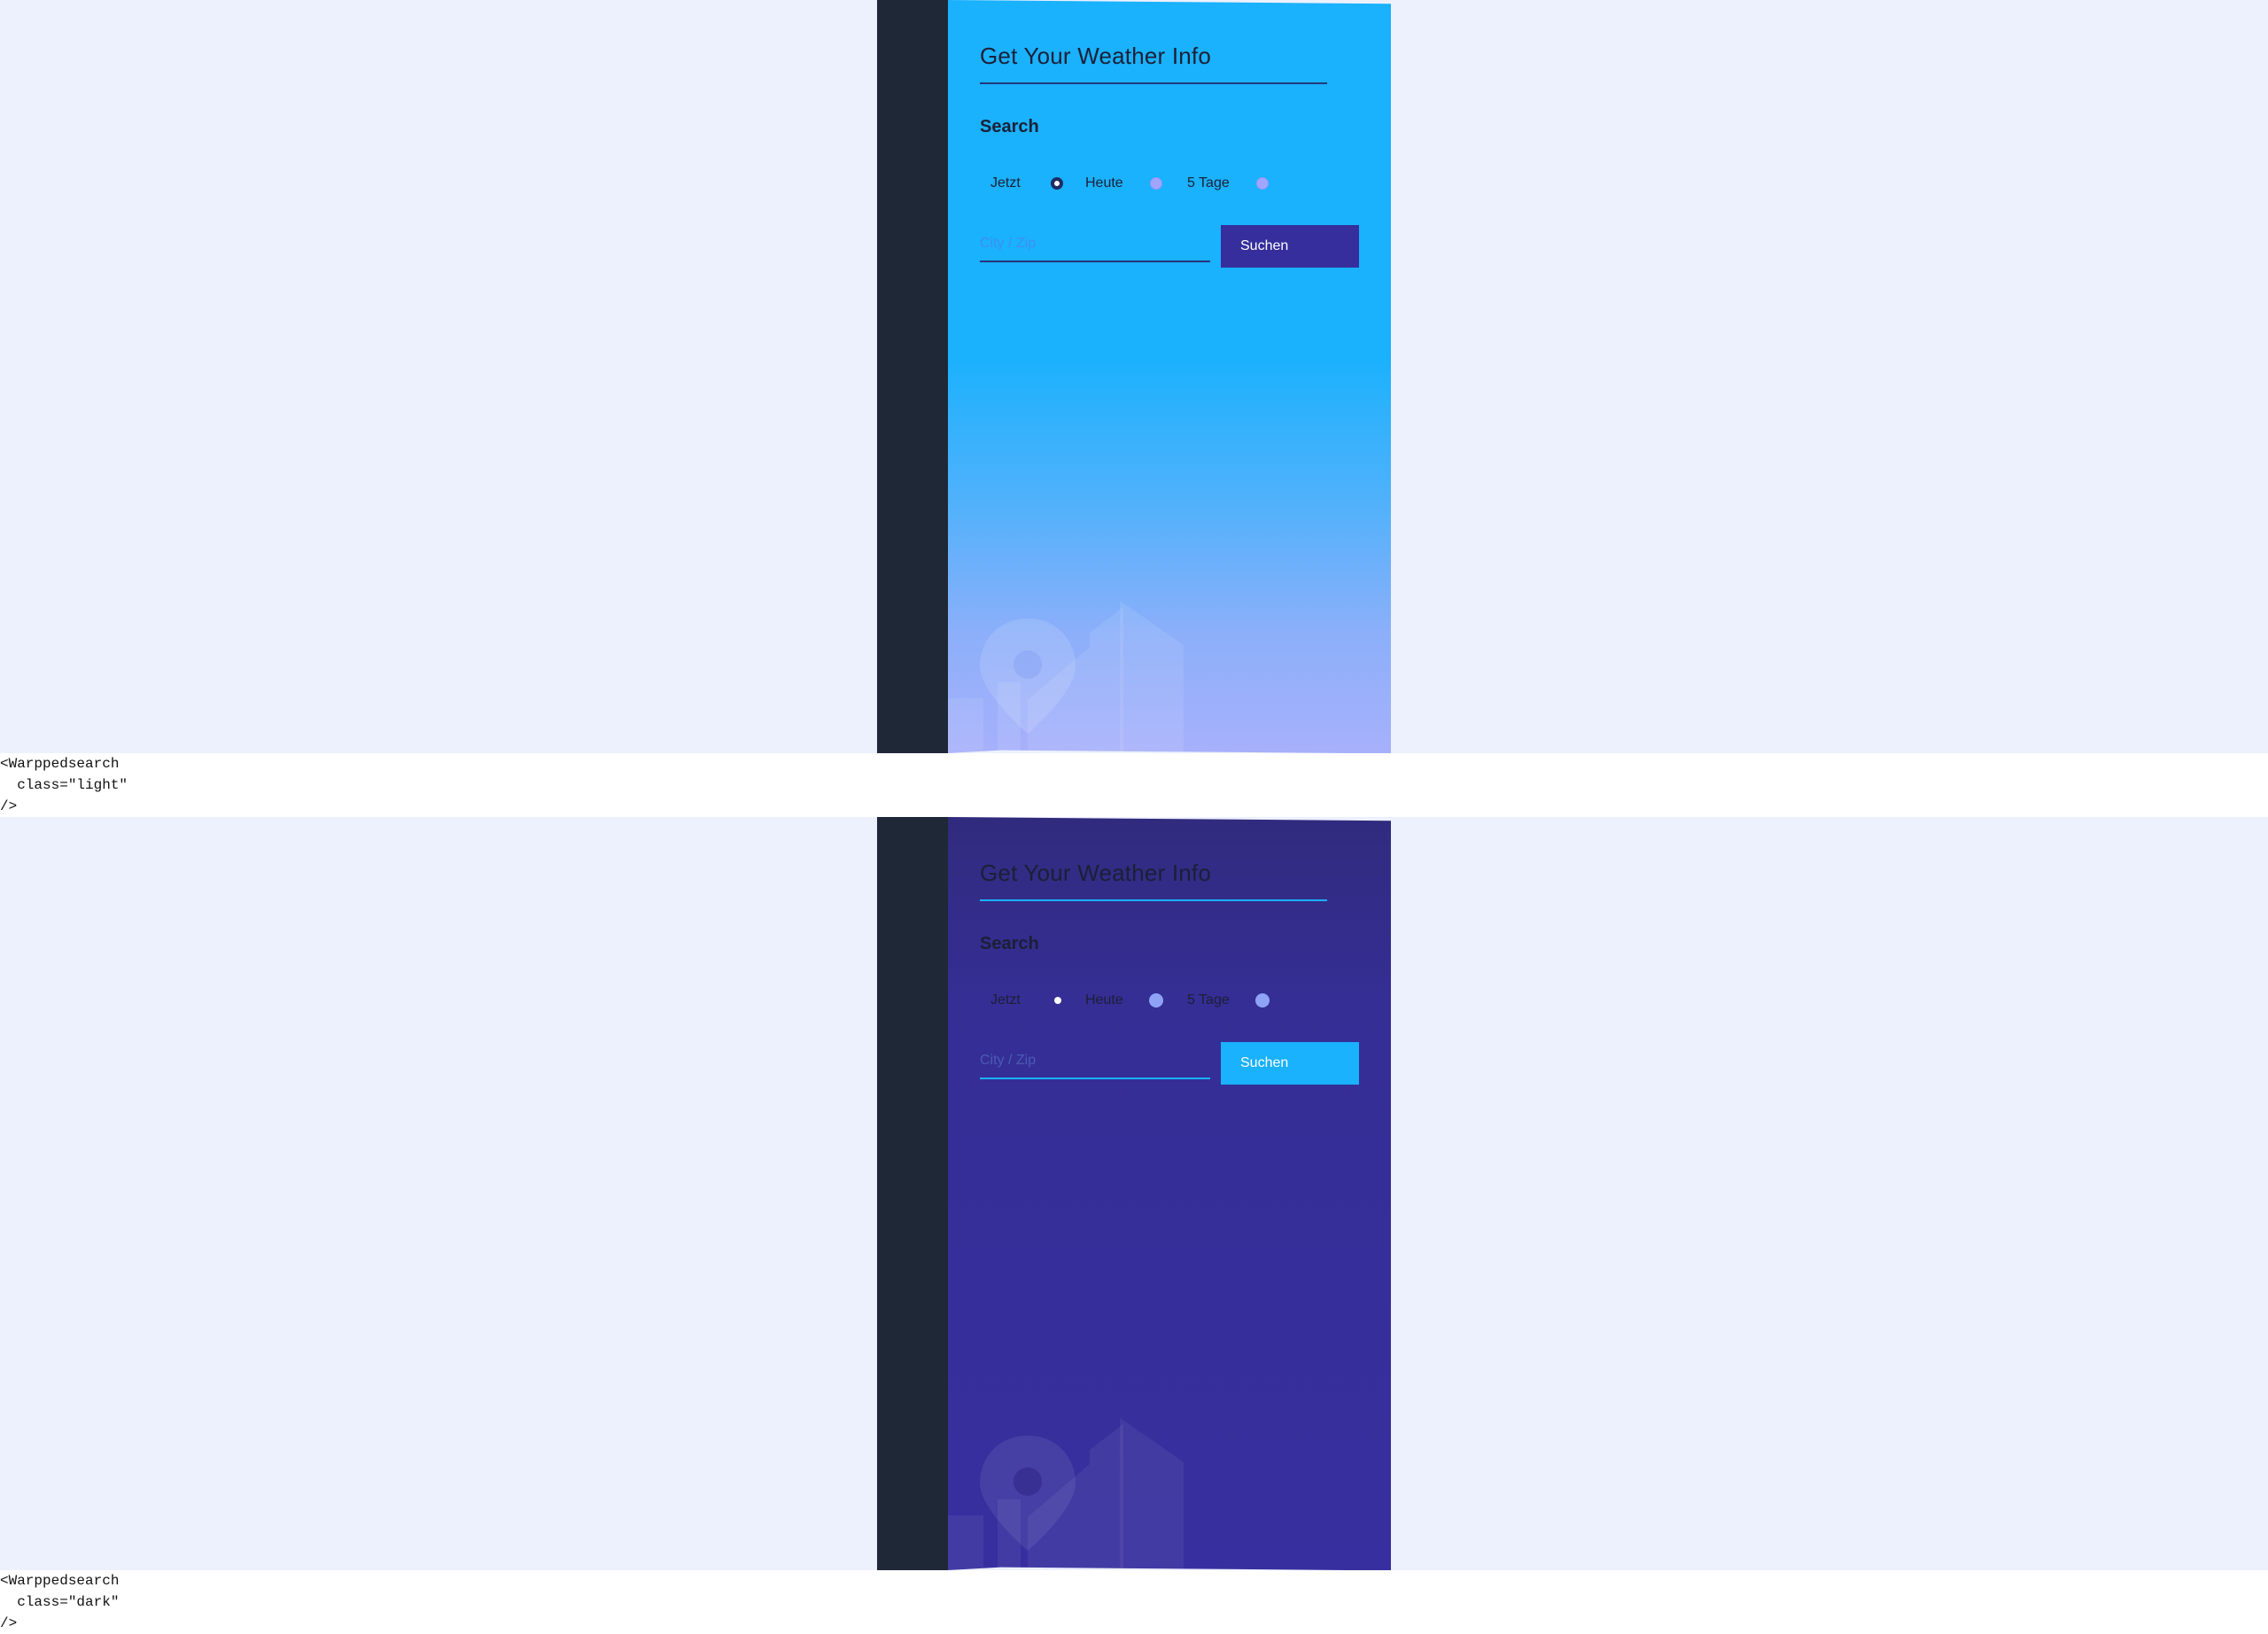 The image size is (2268, 1634). Describe the element at coordinates (64, 785) in the screenshot. I see `code-snippet-light: <Warppedsearch class="light" />` at that location.